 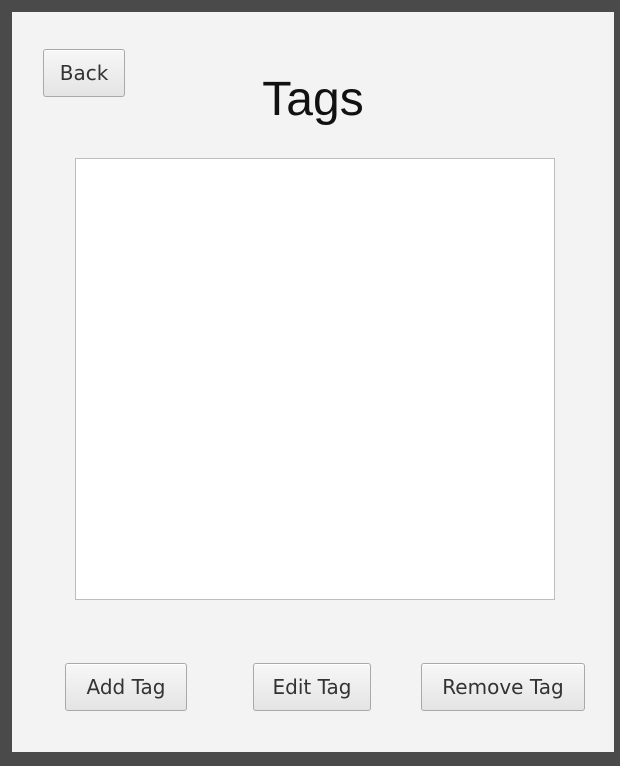 I want to click on remove-tag-button: Remove Tag, so click(x=503, y=687).